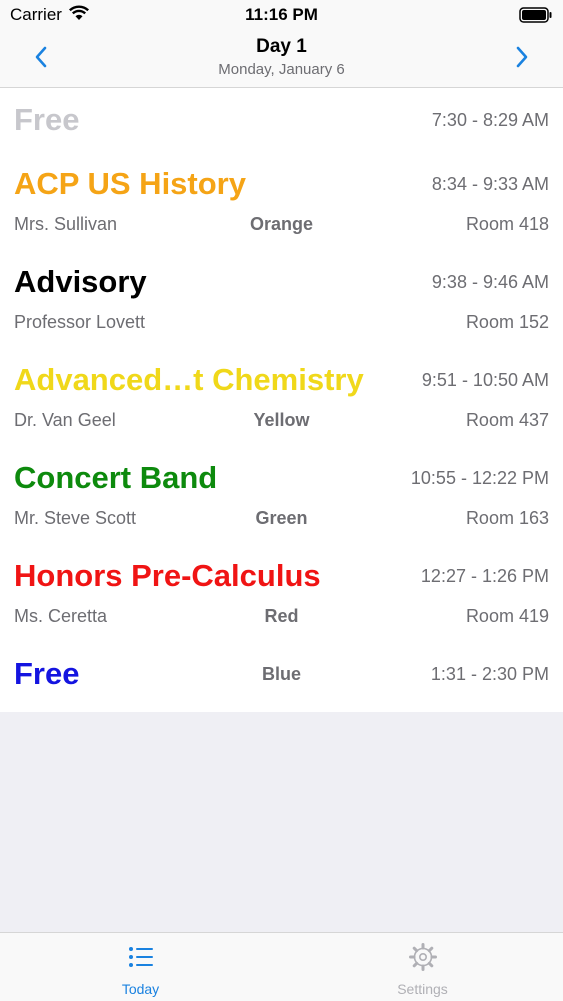  I want to click on status-bar: Carrier 11:16 PM, so click(281, 15).